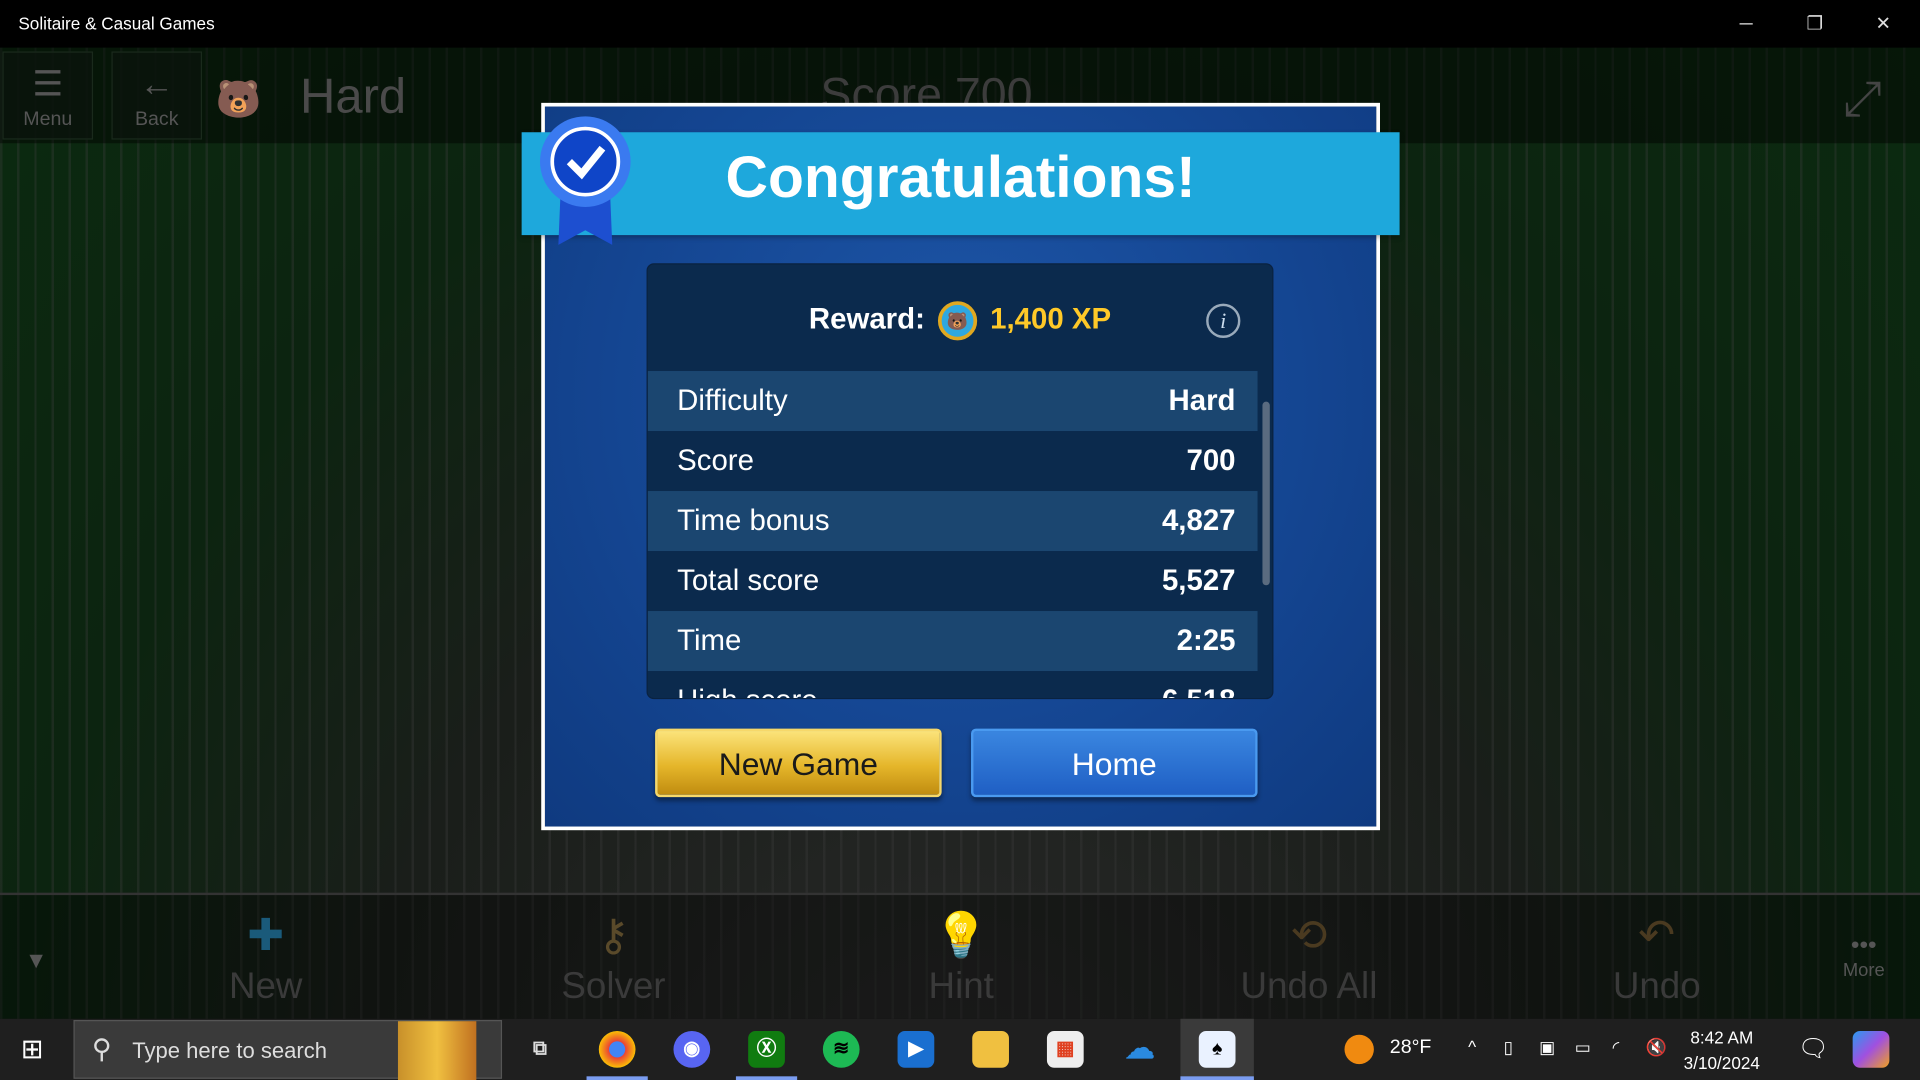  I want to click on undo-all-button: ⟲ Undo All, so click(1308, 956).